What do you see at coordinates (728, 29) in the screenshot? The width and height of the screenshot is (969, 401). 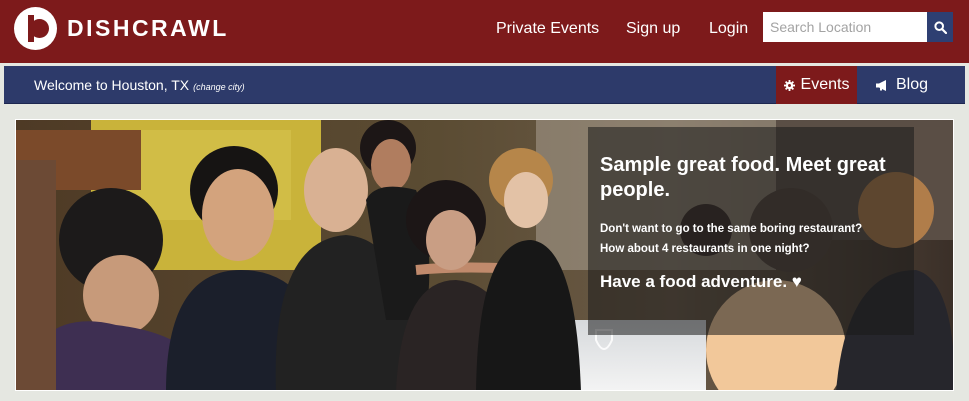 I see `login-link: Login` at bounding box center [728, 29].